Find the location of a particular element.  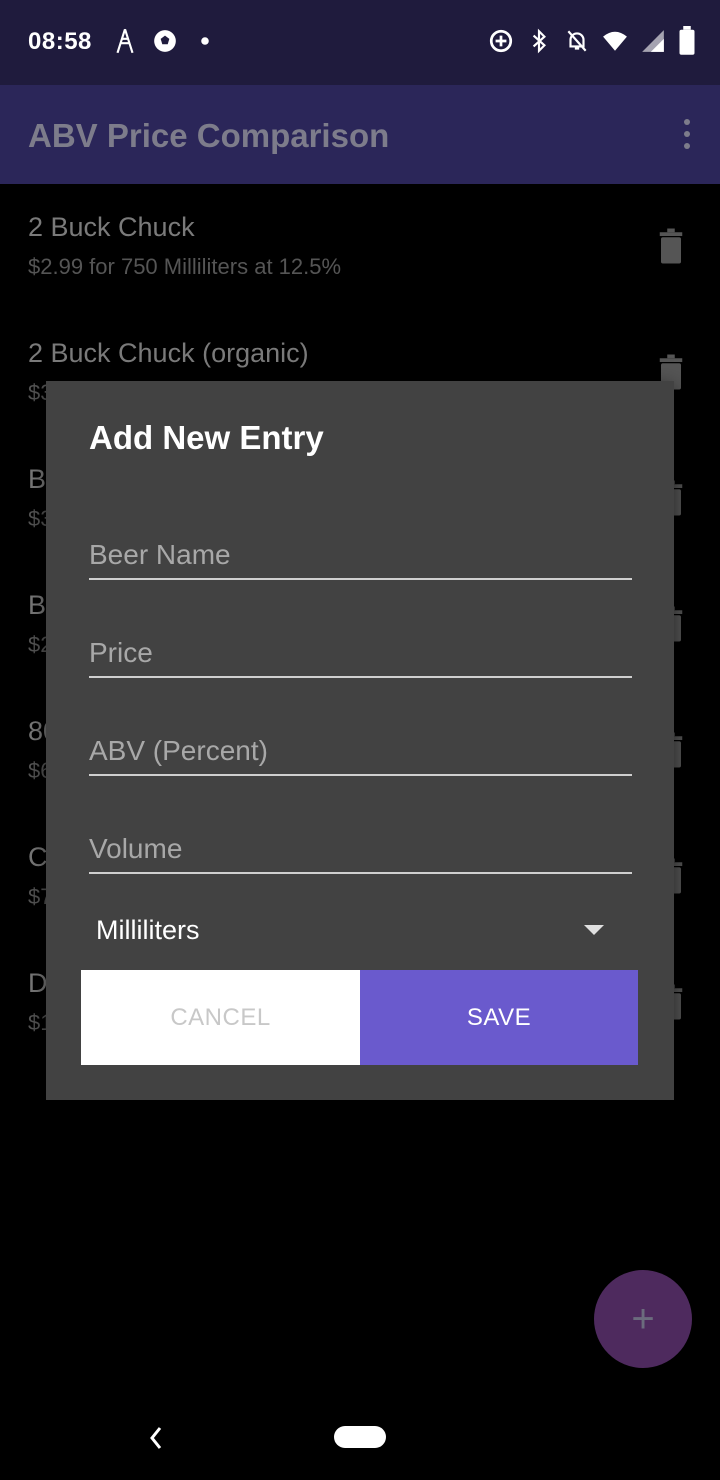

cancel-button: CANCEL is located at coordinates (220, 1017).